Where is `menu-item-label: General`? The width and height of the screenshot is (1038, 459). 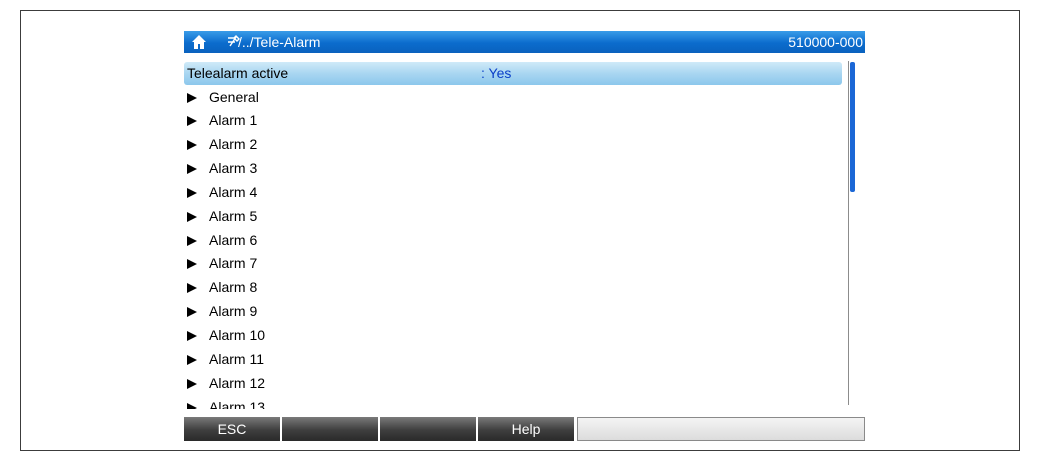
menu-item-label: General is located at coordinates (234, 97).